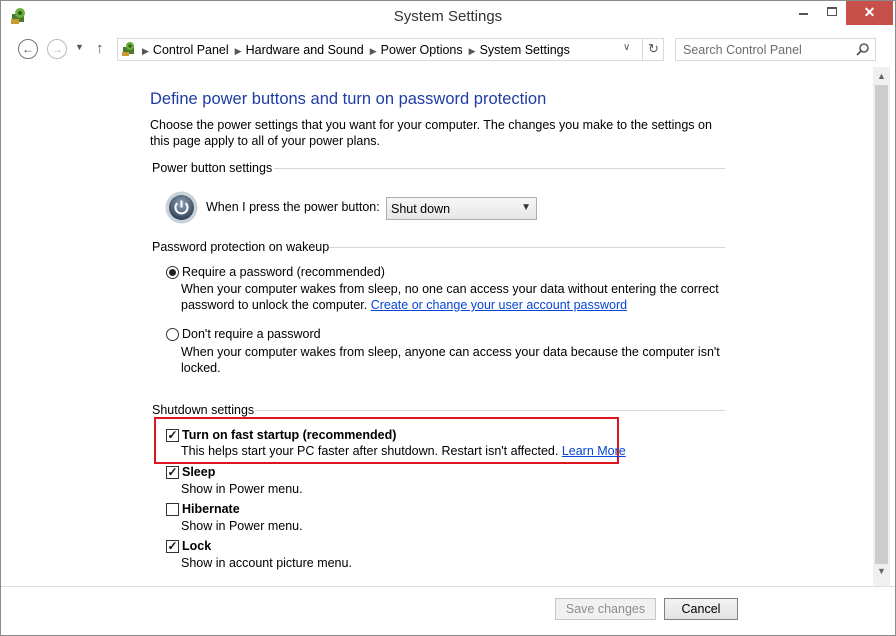  I want to click on refresh-icon: ↻, so click(653, 48).